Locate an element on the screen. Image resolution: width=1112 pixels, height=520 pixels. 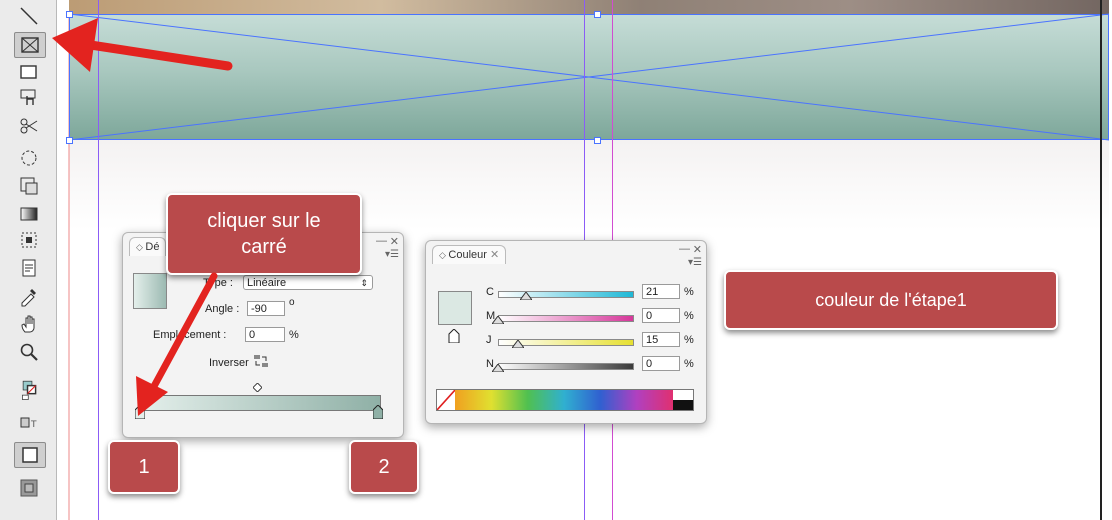
tab-close-icon: ✕ is located at coordinates (494, 255).